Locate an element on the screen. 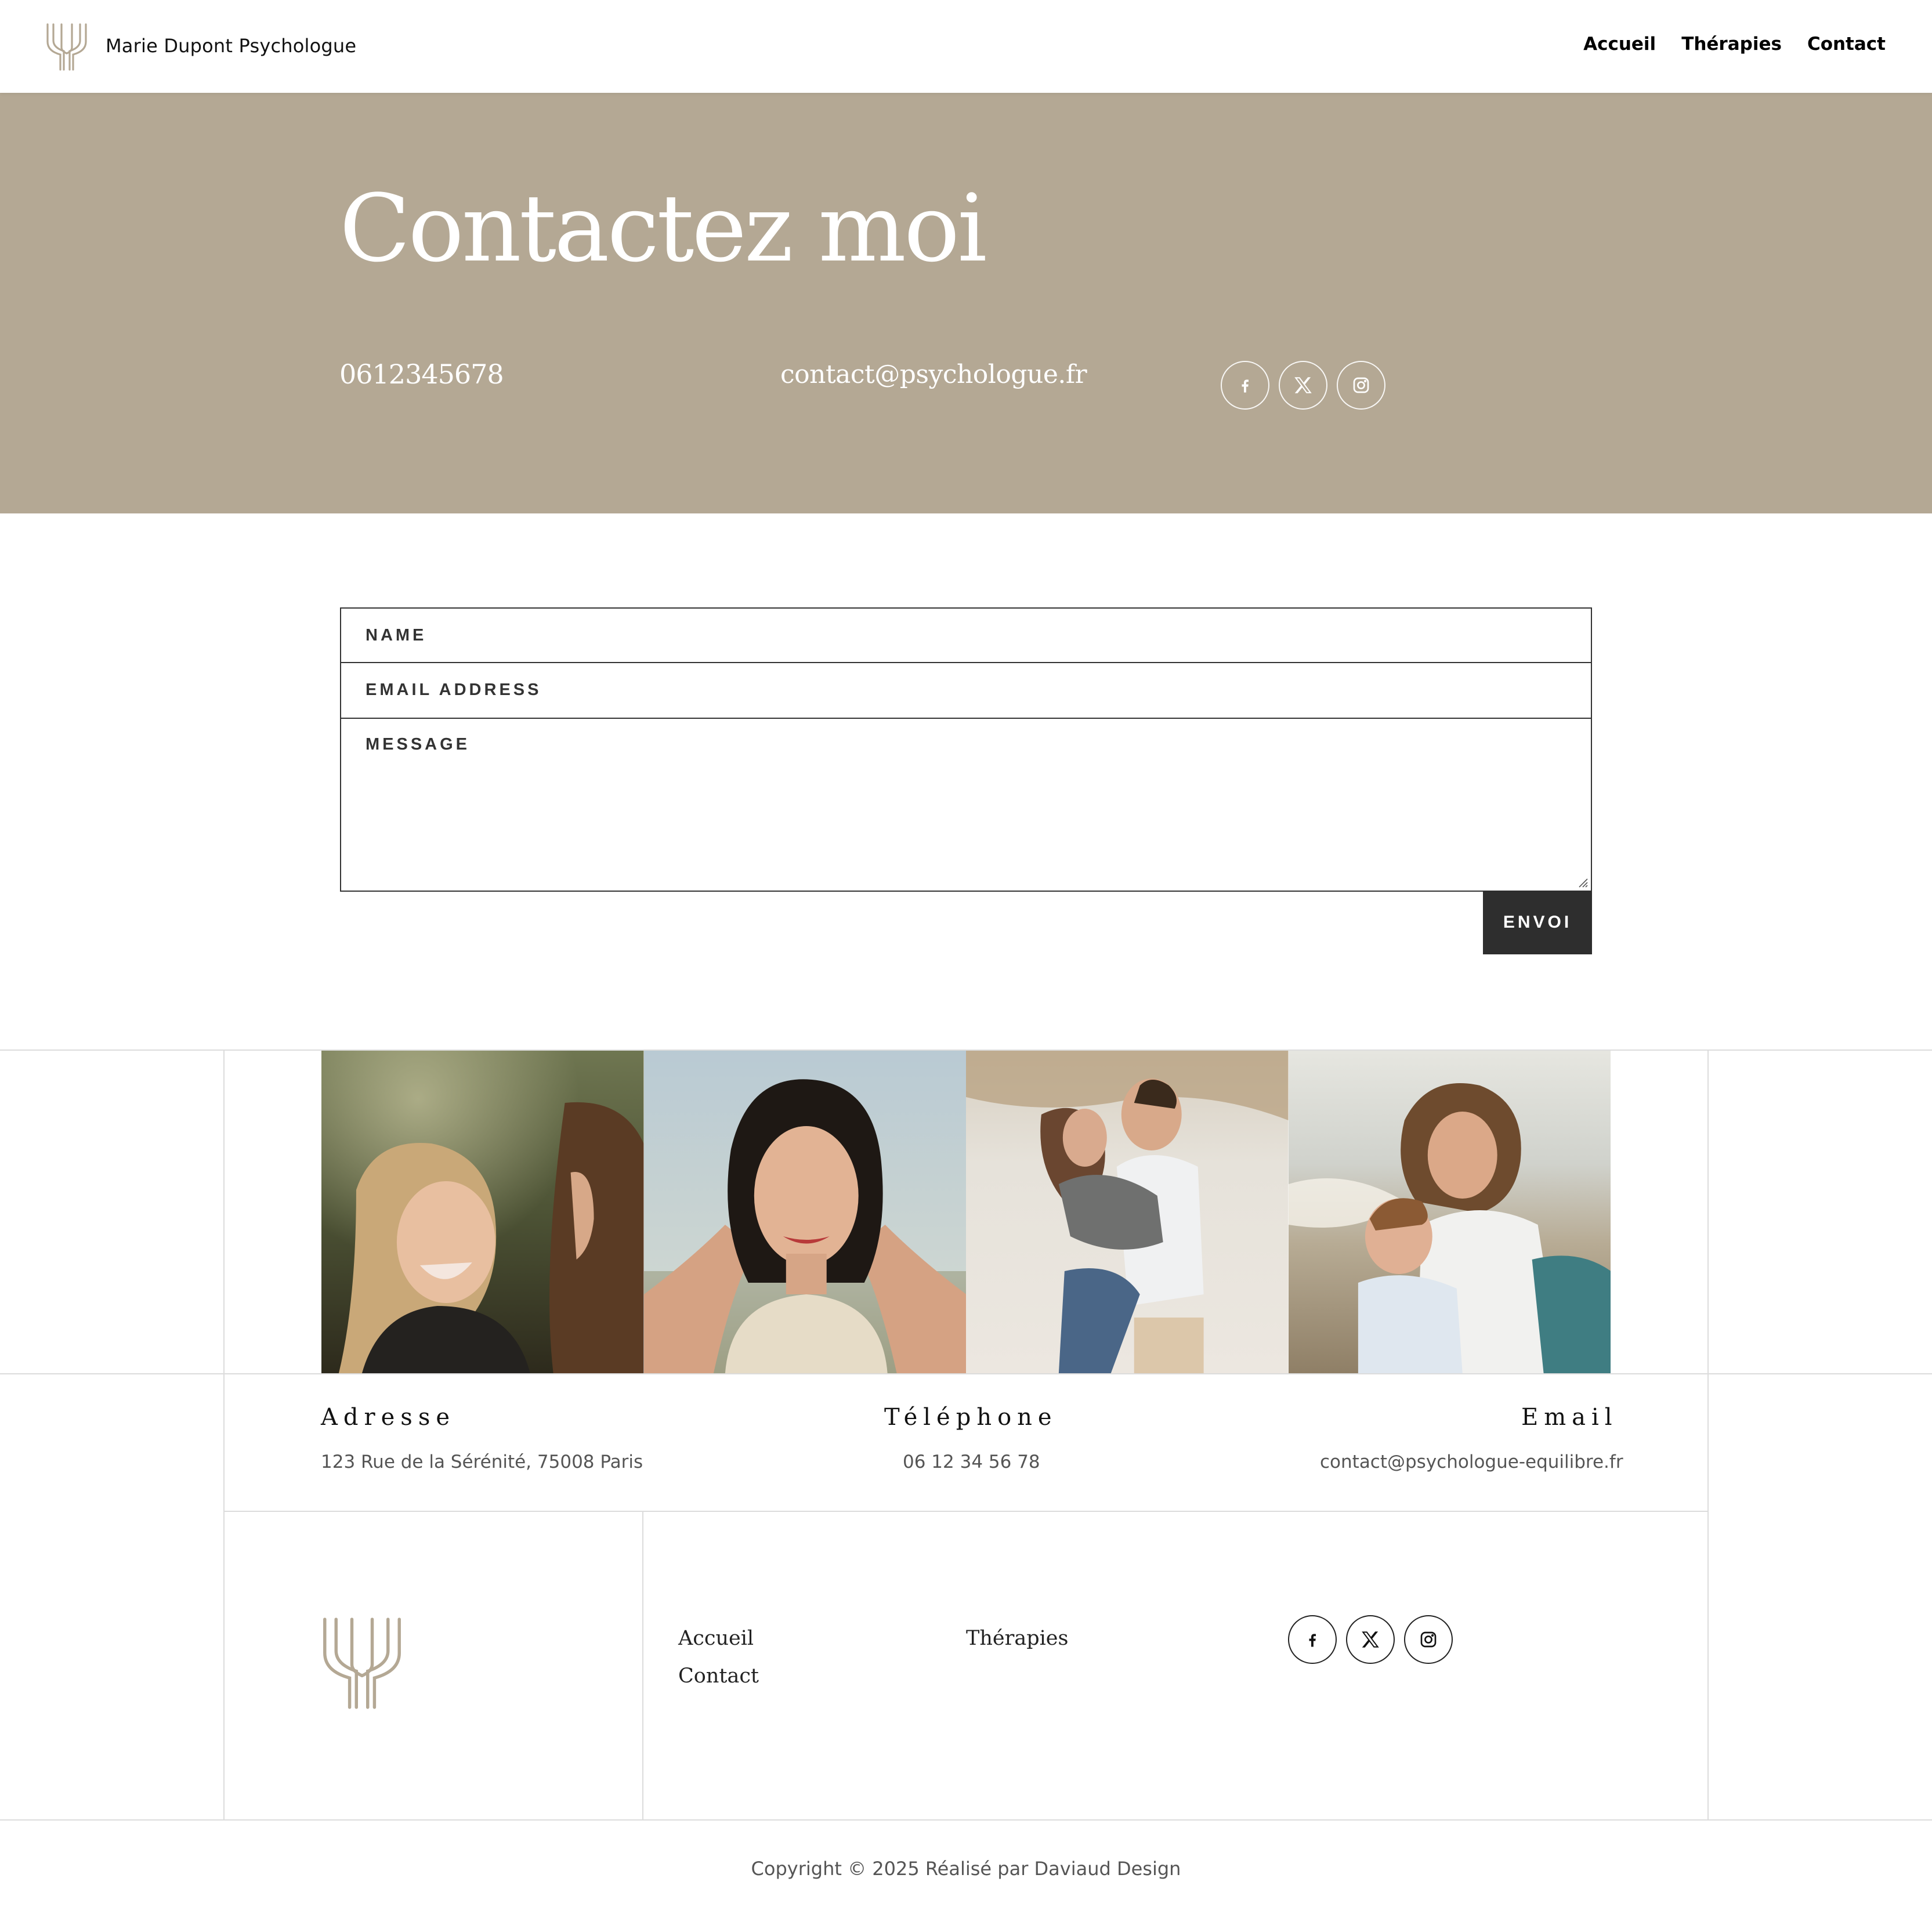 The height and width of the screenshot is (1918, 1932). contact-form: NAME EMAIL ADDRESS MESSAGE ENVOI is located at coordinates (966, 780).